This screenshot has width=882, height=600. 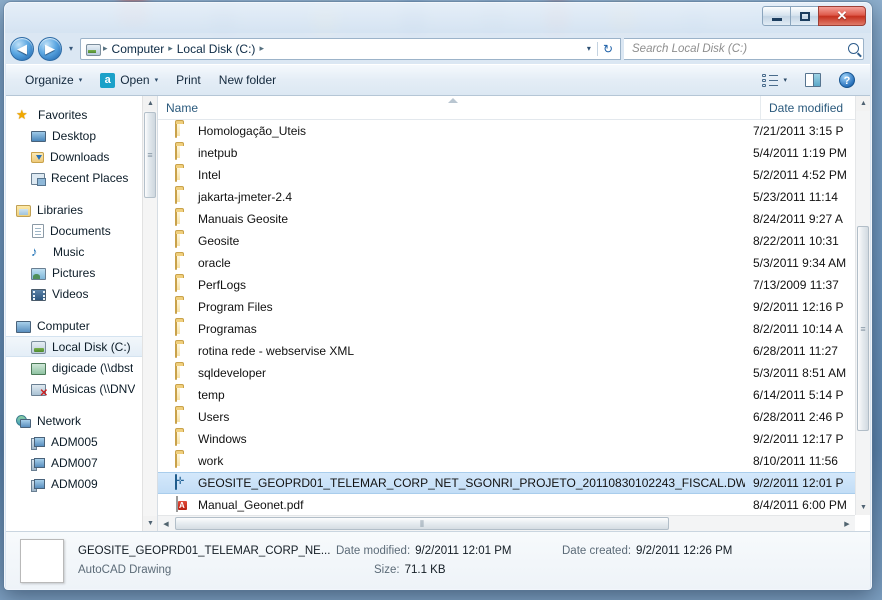 I want to click on help-button: ?, so click(x=847, y=80).